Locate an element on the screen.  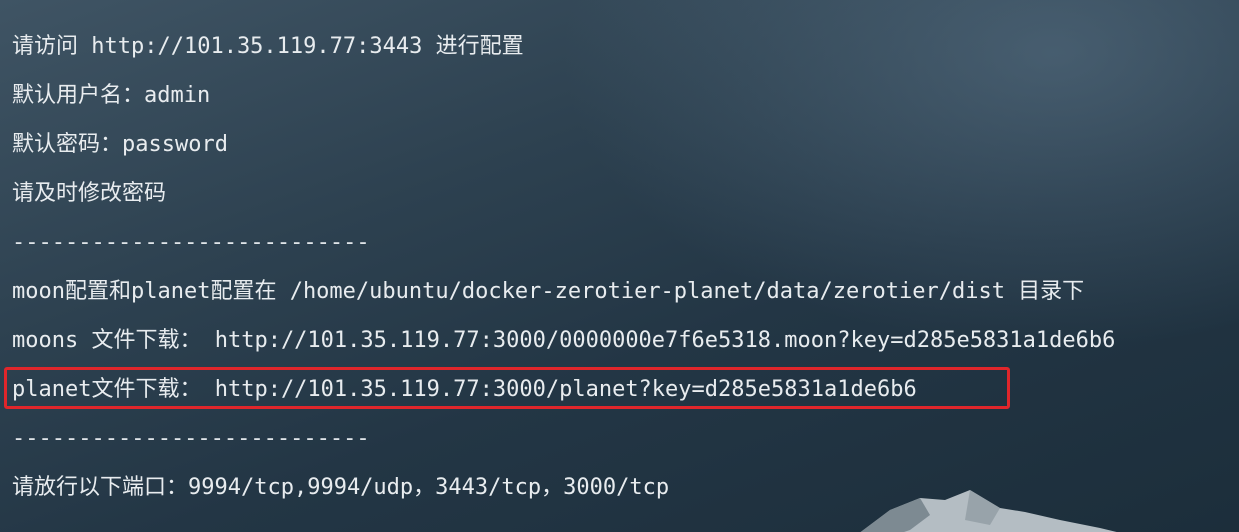
config-url-line: 请访问 http://101.35.119.77:3443 进行配置 is located at coordinates (268, 47).